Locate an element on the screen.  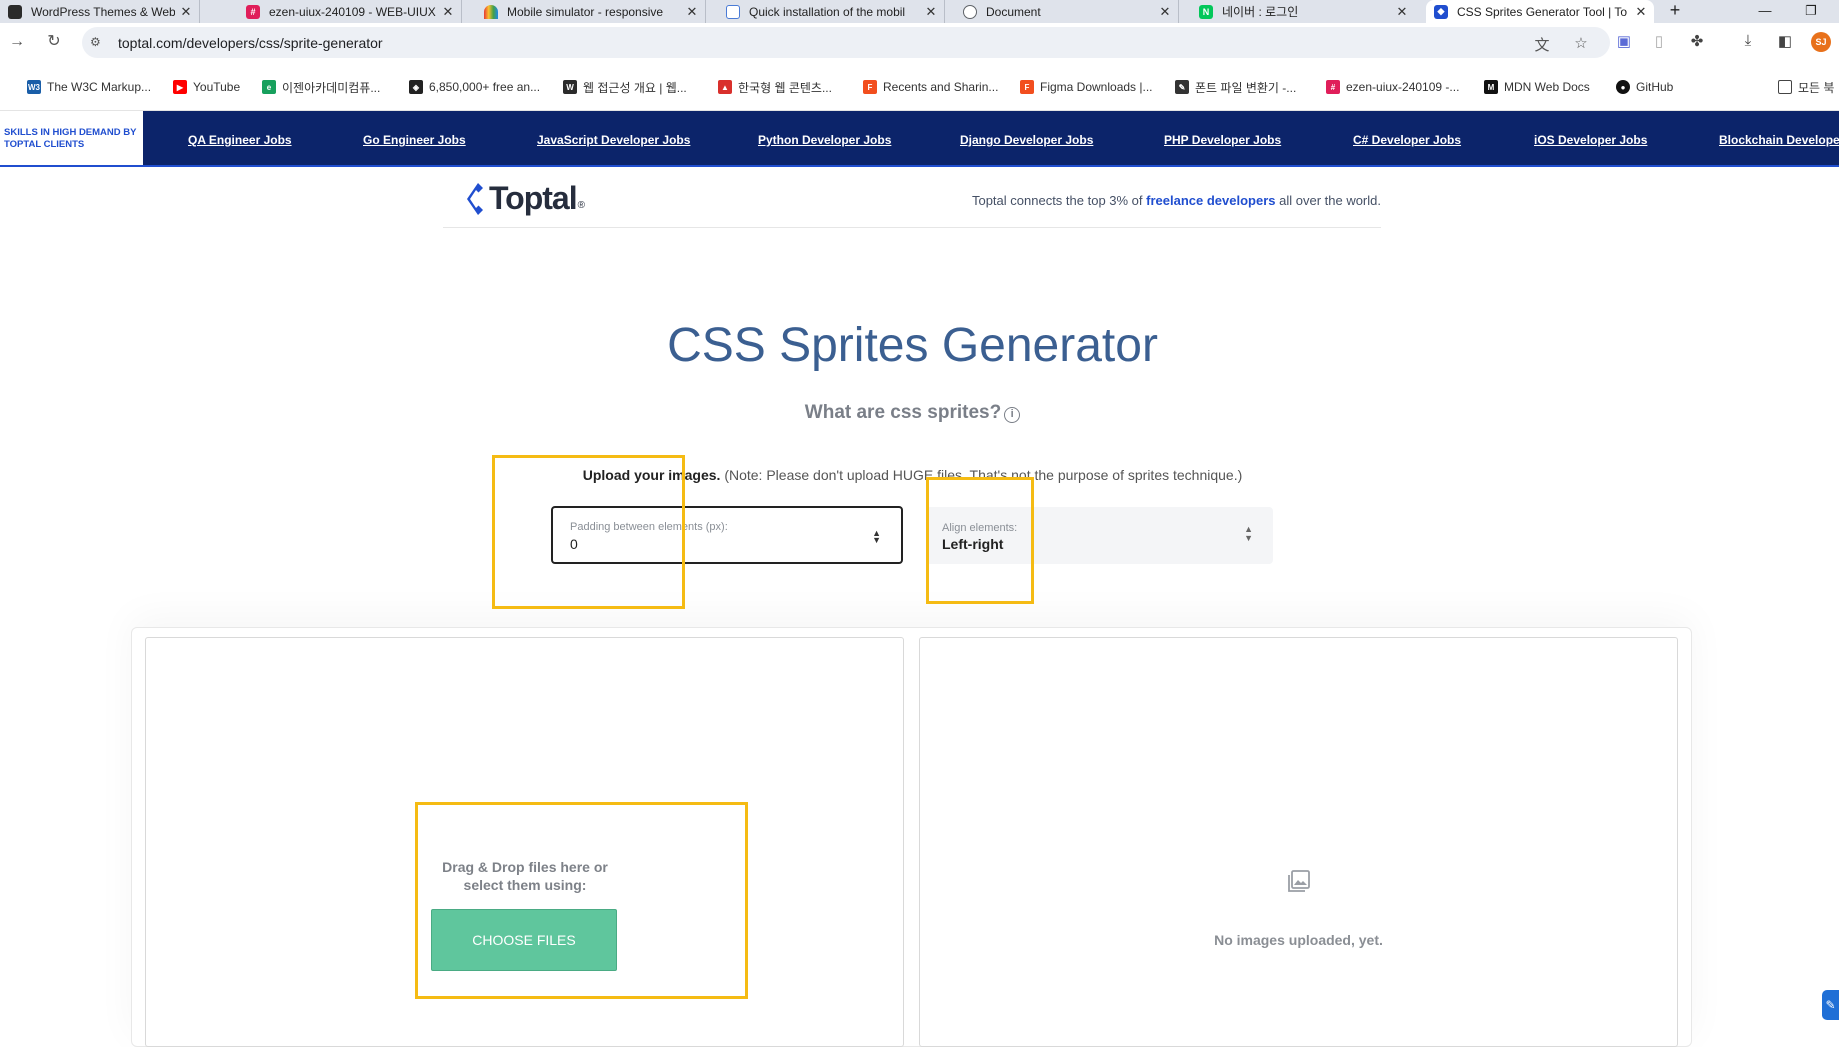
tab-title: CSS Sprites Generator Tool | To is located at coordinates (1542, 11).